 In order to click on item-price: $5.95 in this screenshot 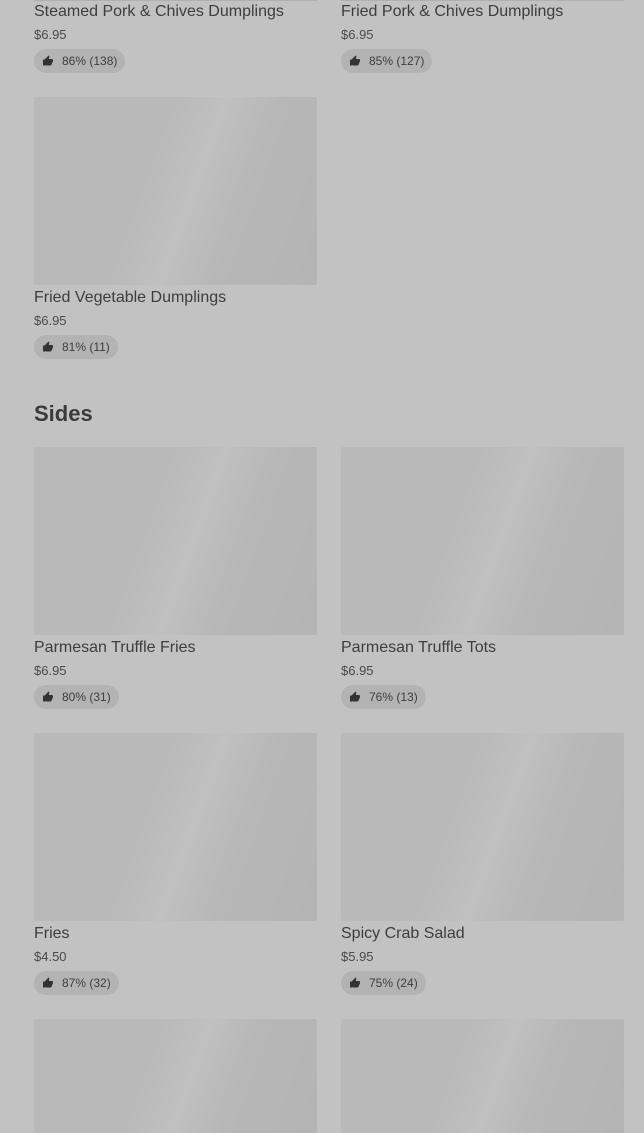, I will do `click(357, 956)`.